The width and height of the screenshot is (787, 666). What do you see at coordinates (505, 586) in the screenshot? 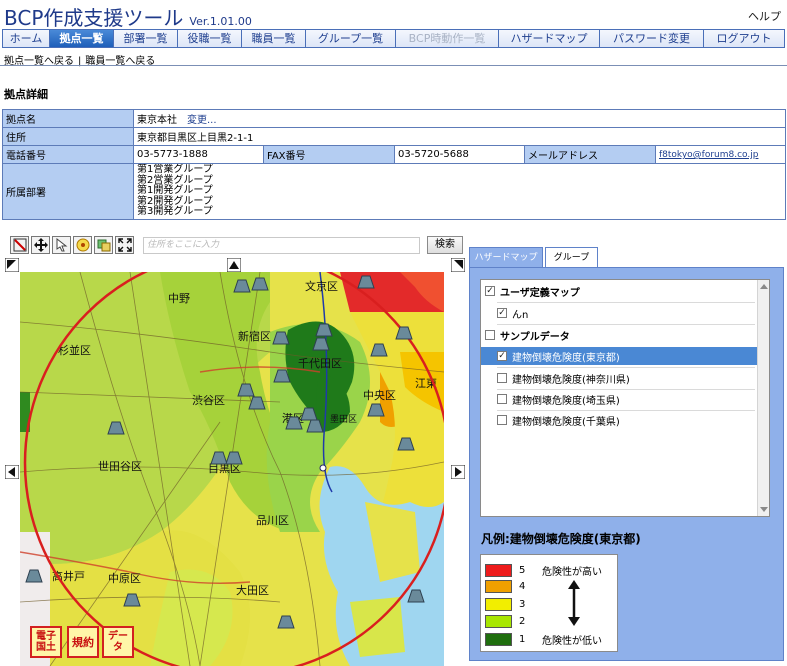
I see `legend-row: 4` at bounding box center [505, 586].